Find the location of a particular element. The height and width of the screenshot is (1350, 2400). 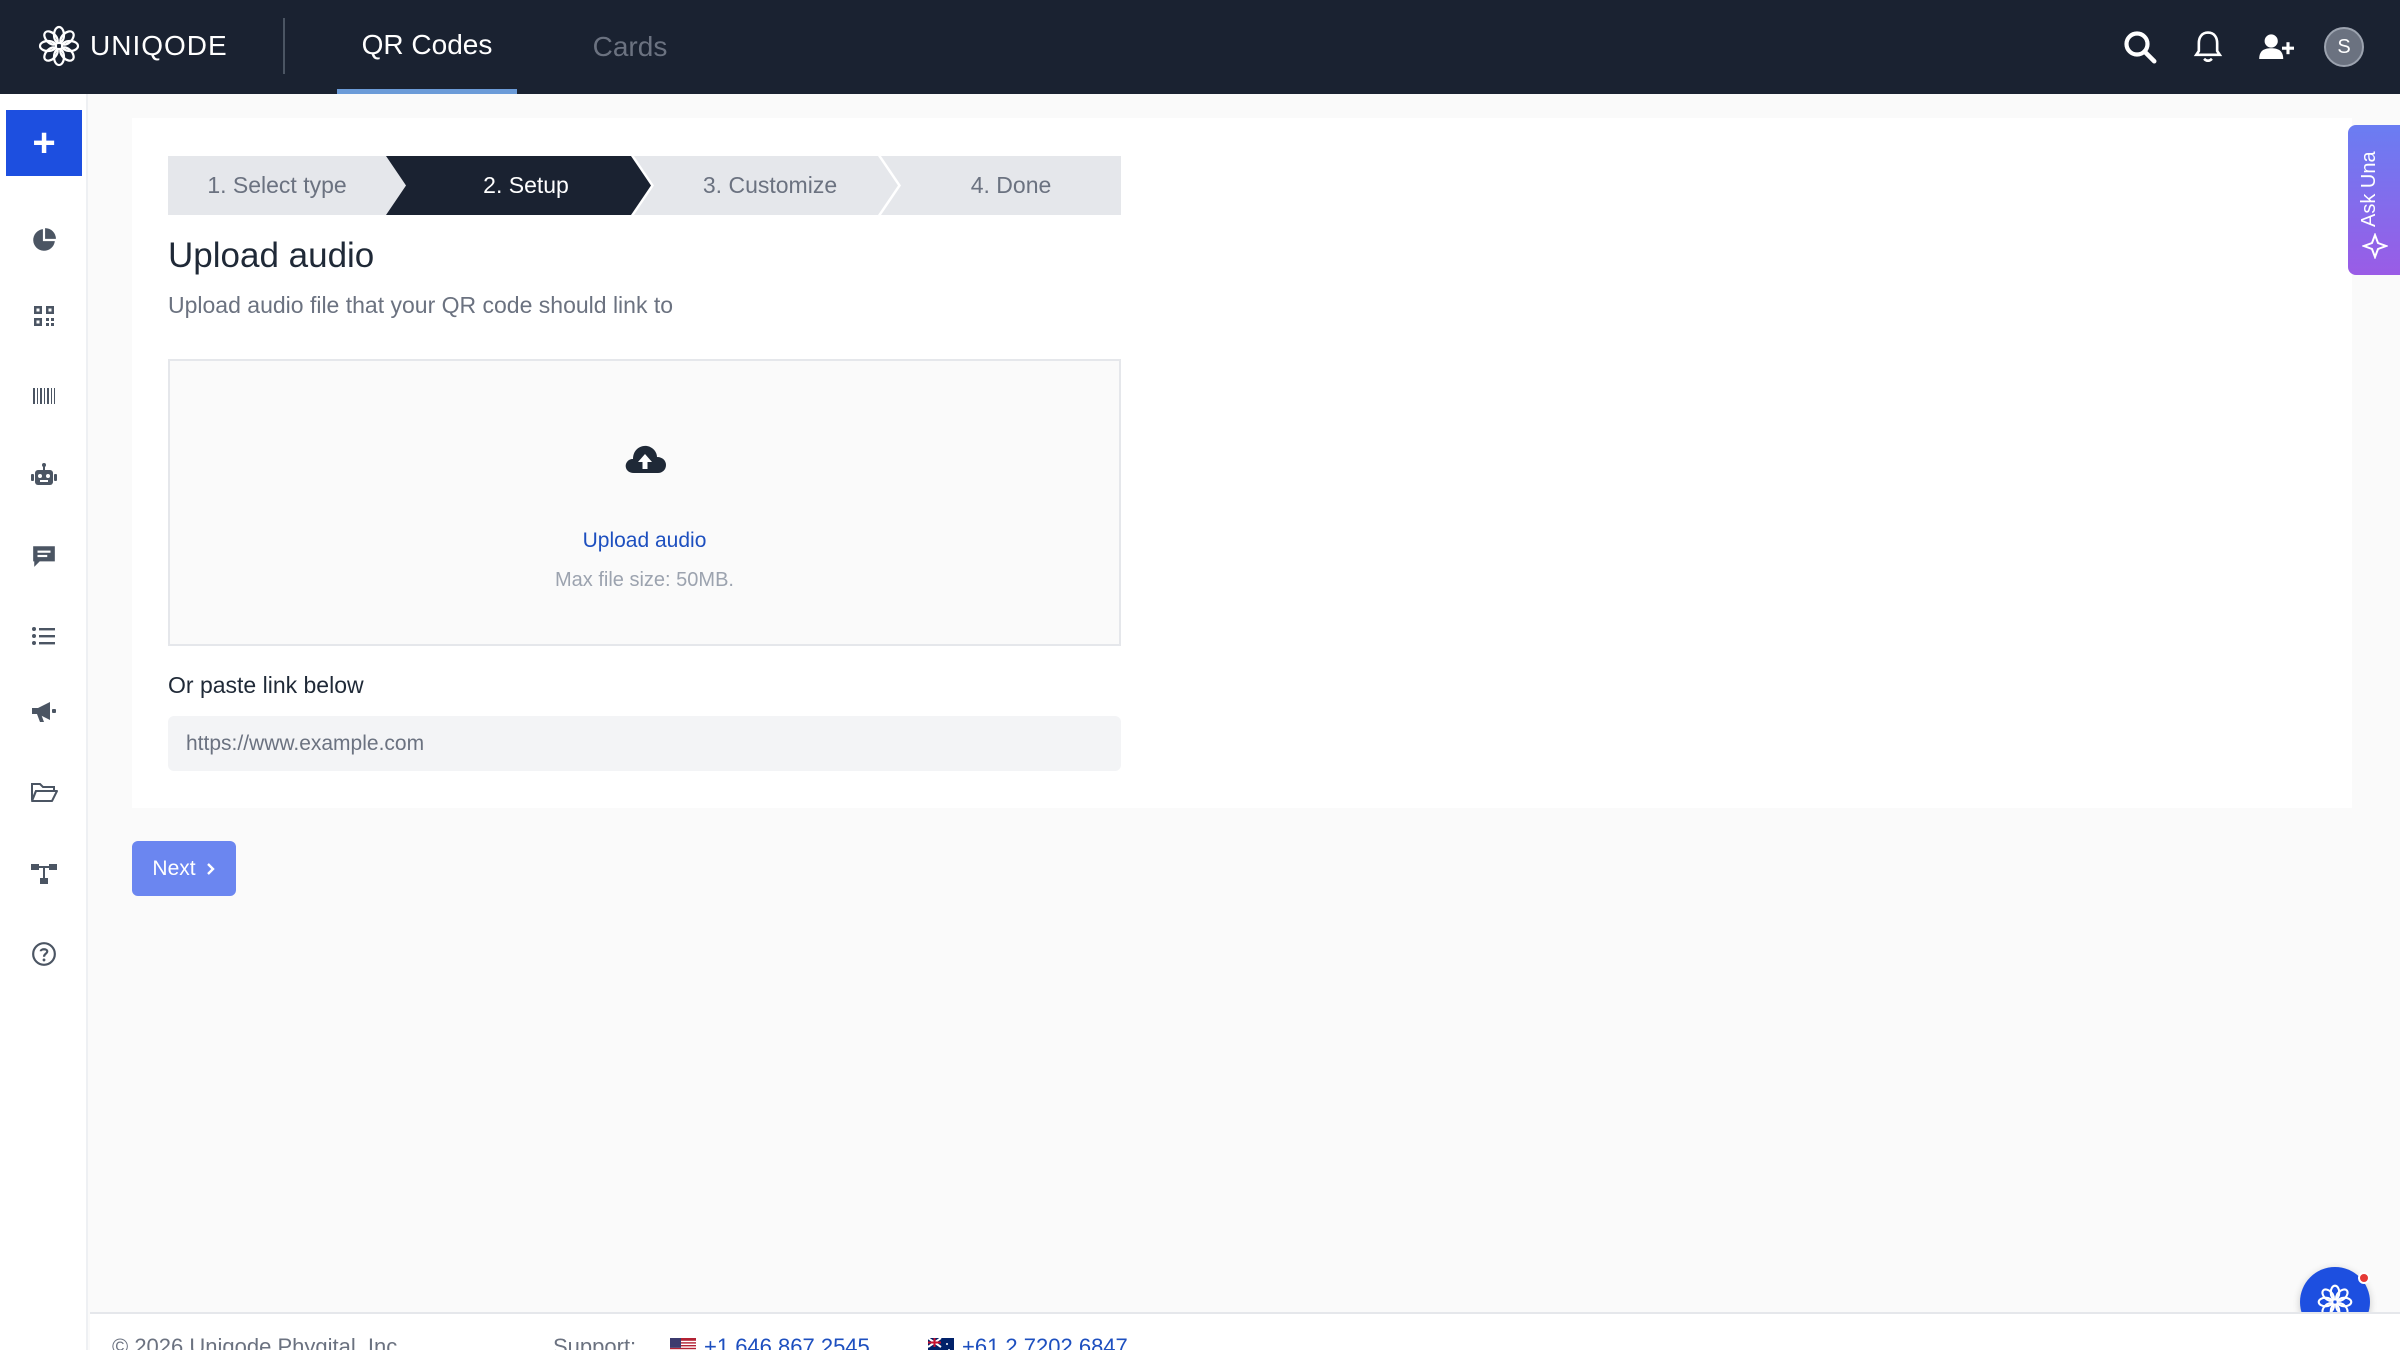

uniqode-logo-icon is located at coordinates (59, 46).